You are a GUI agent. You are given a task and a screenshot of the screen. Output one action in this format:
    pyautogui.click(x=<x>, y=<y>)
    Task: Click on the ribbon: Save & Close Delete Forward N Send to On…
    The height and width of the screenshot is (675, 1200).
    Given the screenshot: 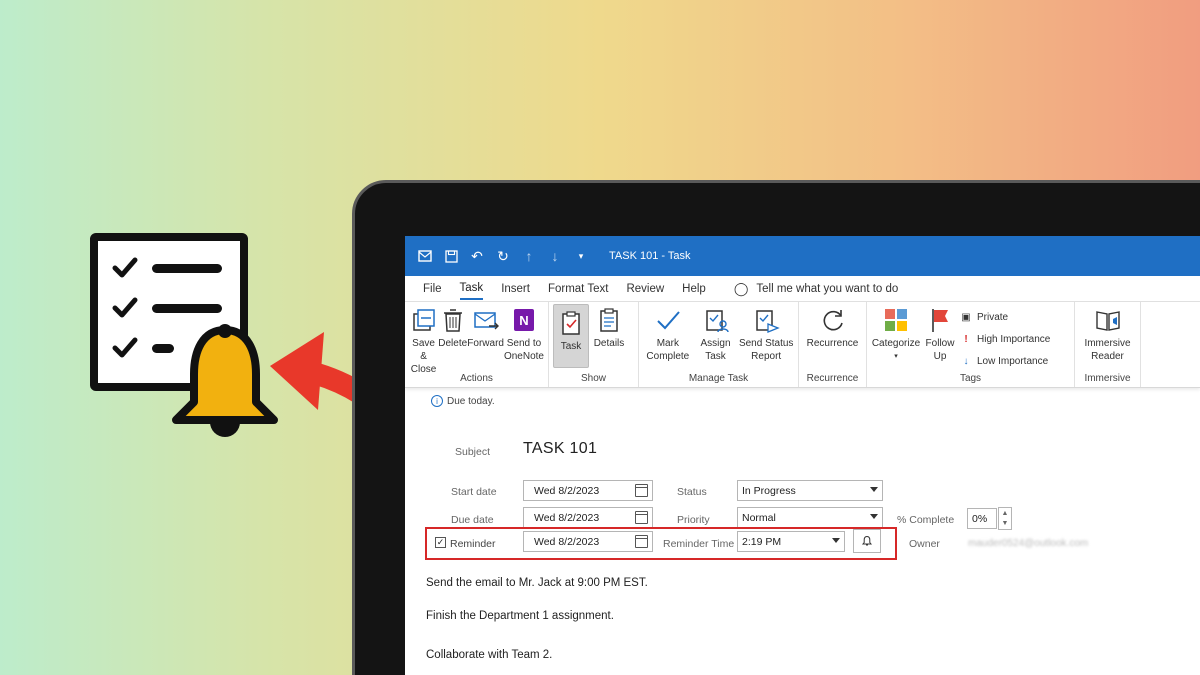 What is the action you would take?
    pyautogui.click(x=802, y=345)
    